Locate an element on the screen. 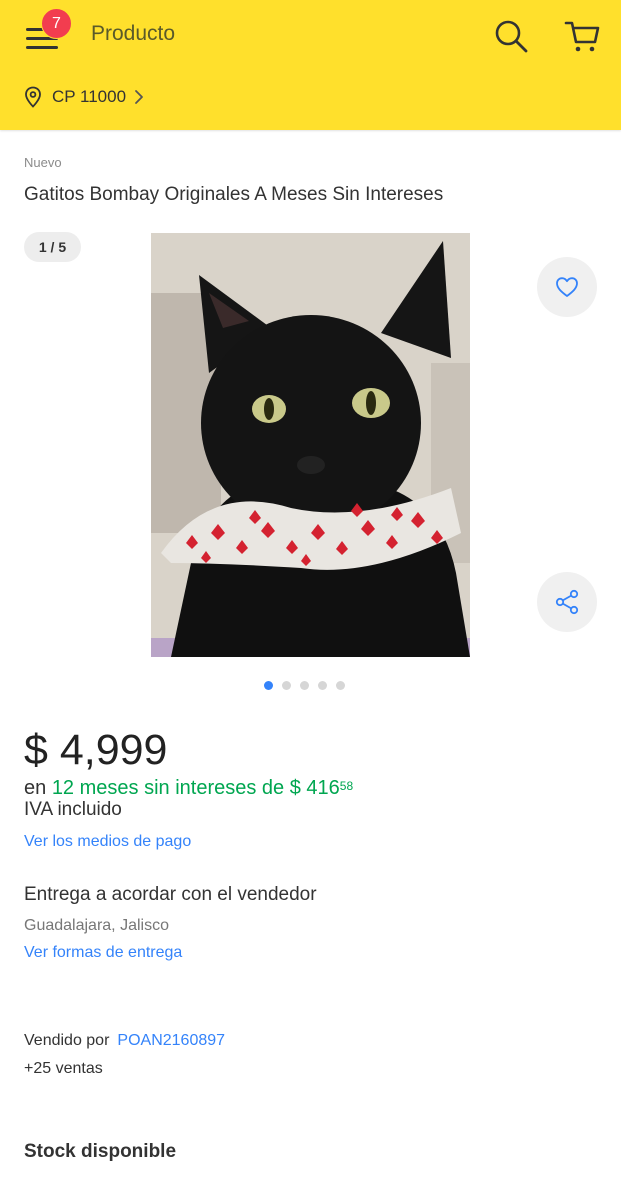  seller-location: Guadalajara, Jalisco is located at coordinates (96, 925).